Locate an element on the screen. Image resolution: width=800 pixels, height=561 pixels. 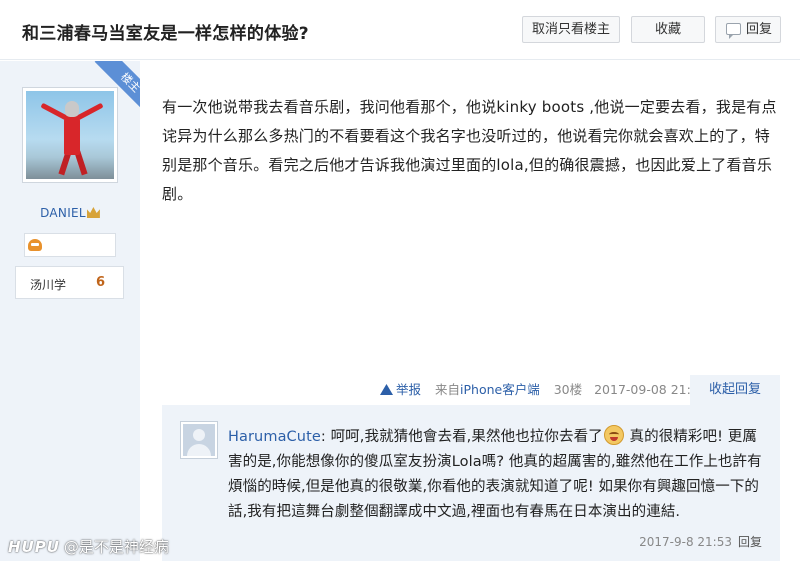
post-source: 来自iPhone客户端 is located at coordinates (487, 389).